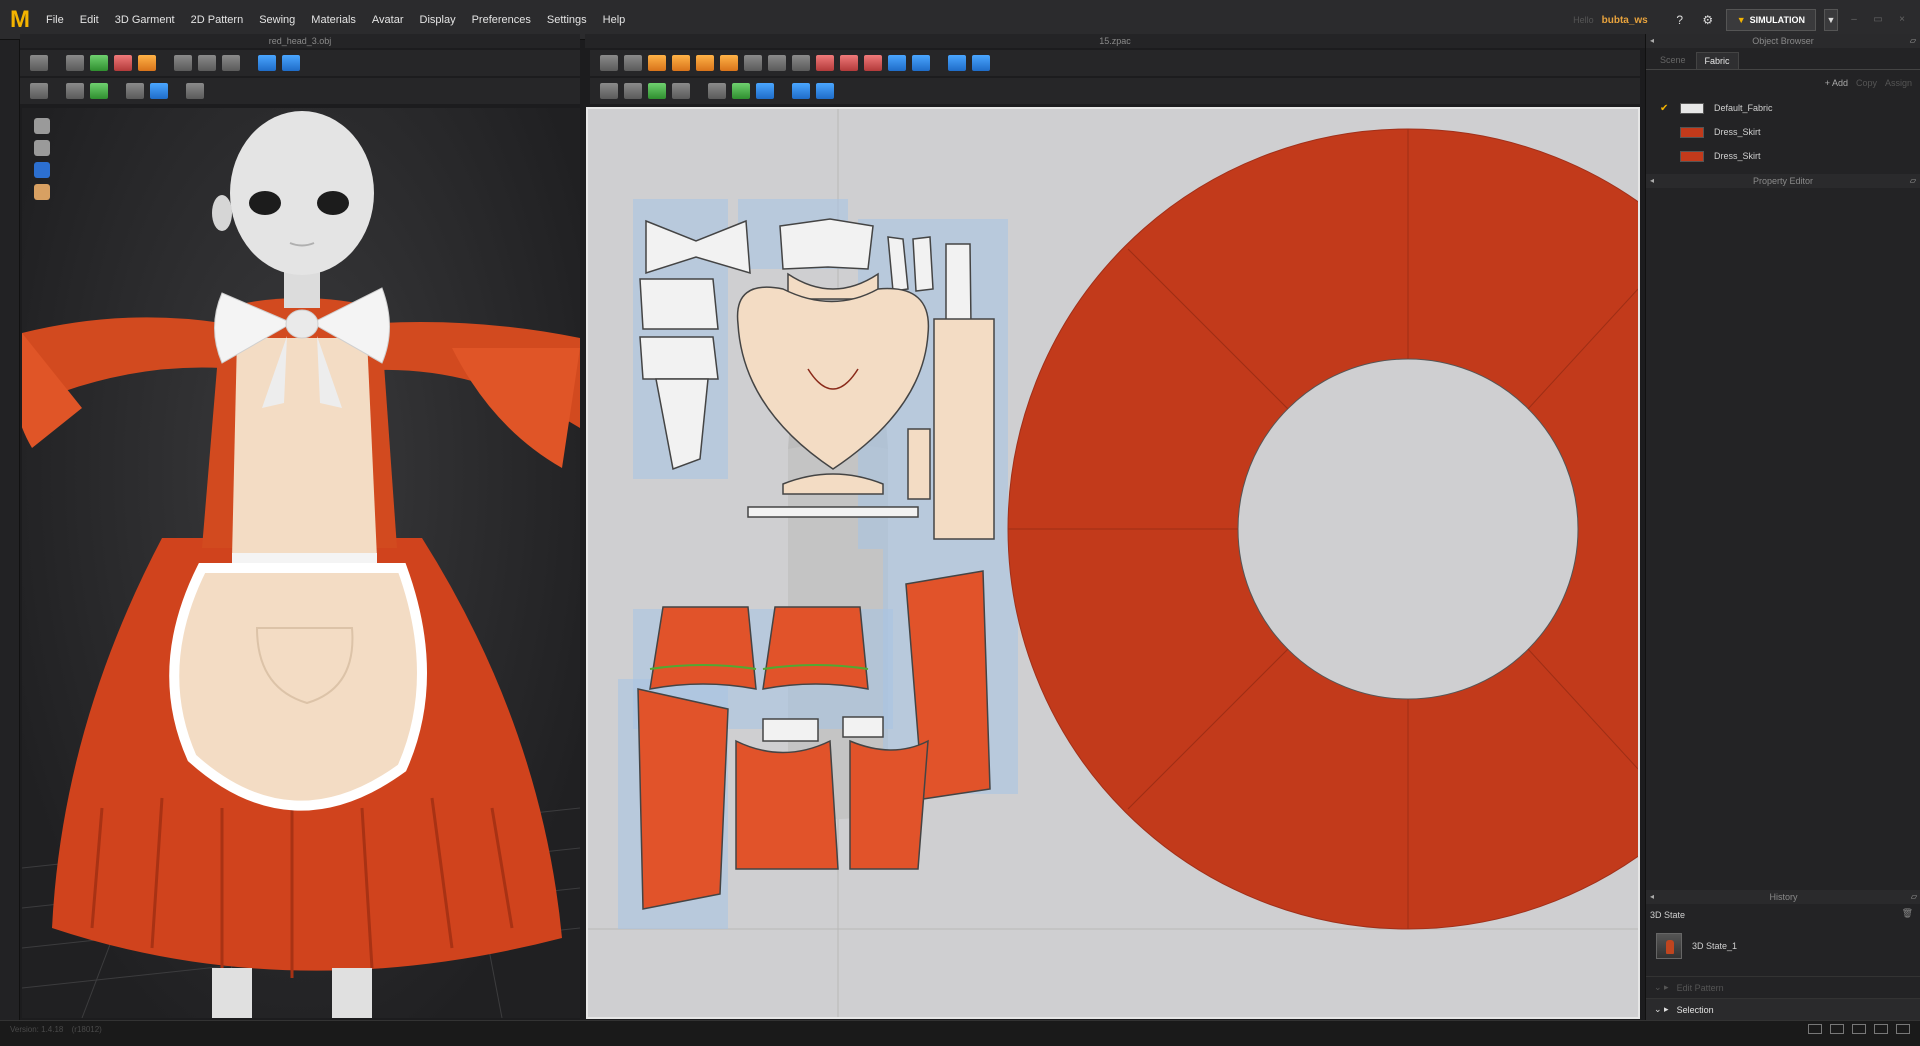 This screenshot has width=1920, height=1046. I want to click on close-icon: ×, so click(1902, 20).